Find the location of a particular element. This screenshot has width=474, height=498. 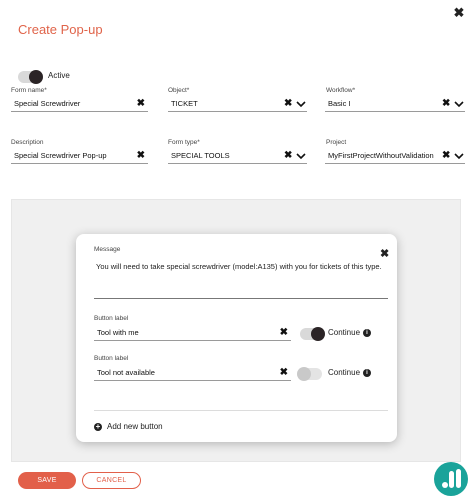

button-label-value: Tool not available is located at coordinates (126, 372).